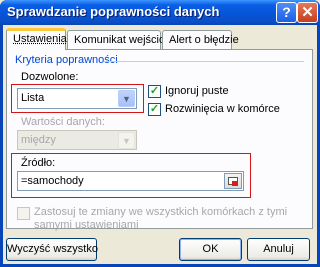 The width and height of the screenshot is (320, 267). What do you see at coordinates (33, 98) in the screenshot?
I see `allow-dropdown-value: Lista` at bounding box center [33, 98].